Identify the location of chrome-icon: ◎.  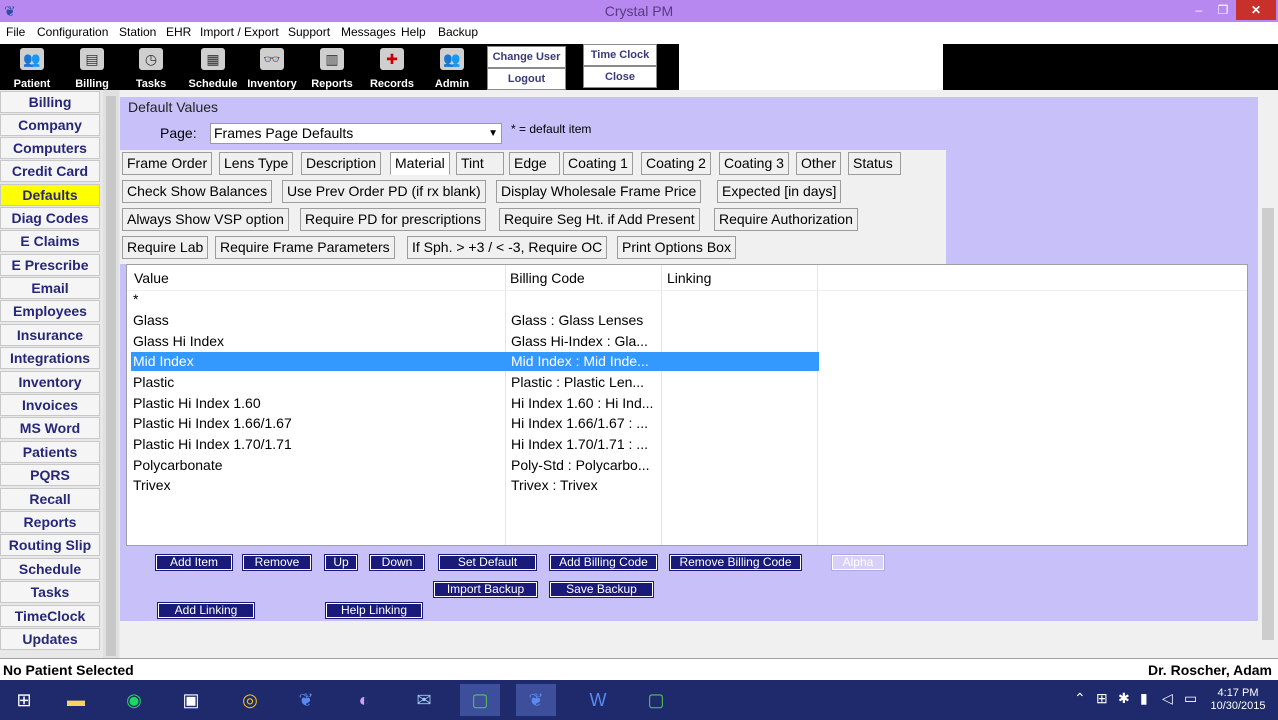
(250, 700).